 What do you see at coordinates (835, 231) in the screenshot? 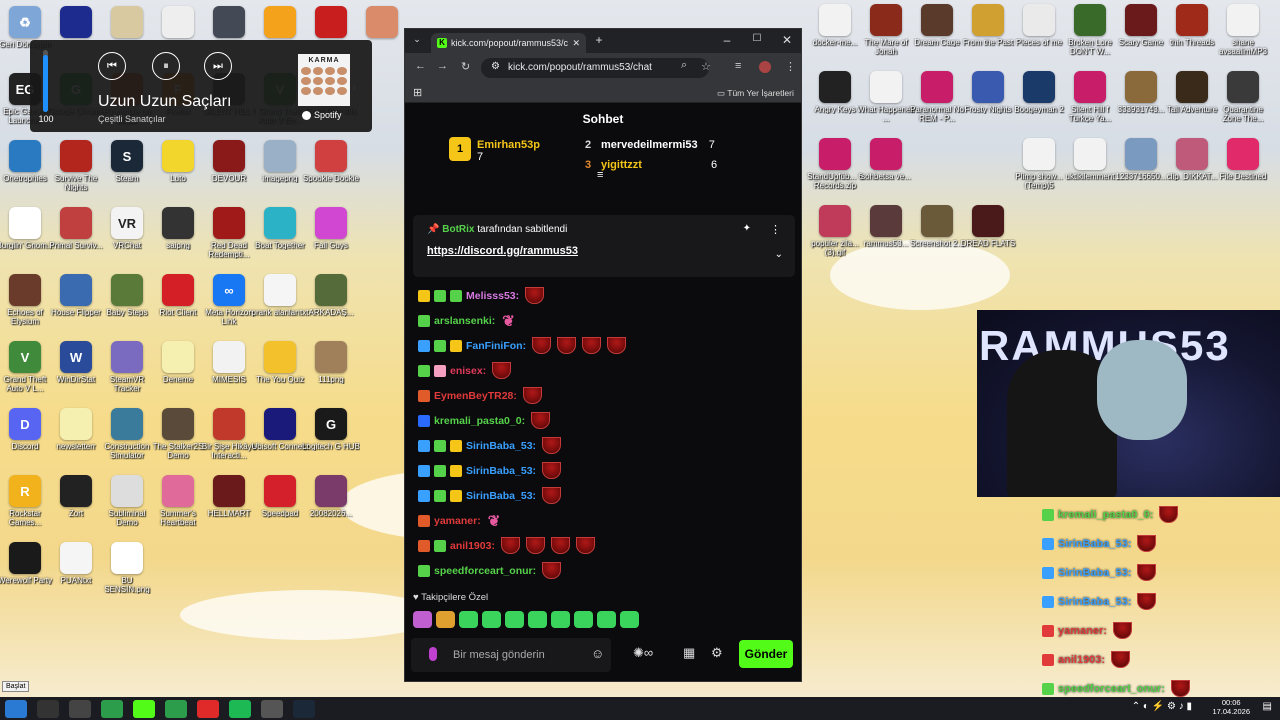
I see `desktop-icon: popüler zila... (3).gif` at bounding box center [835, 231].